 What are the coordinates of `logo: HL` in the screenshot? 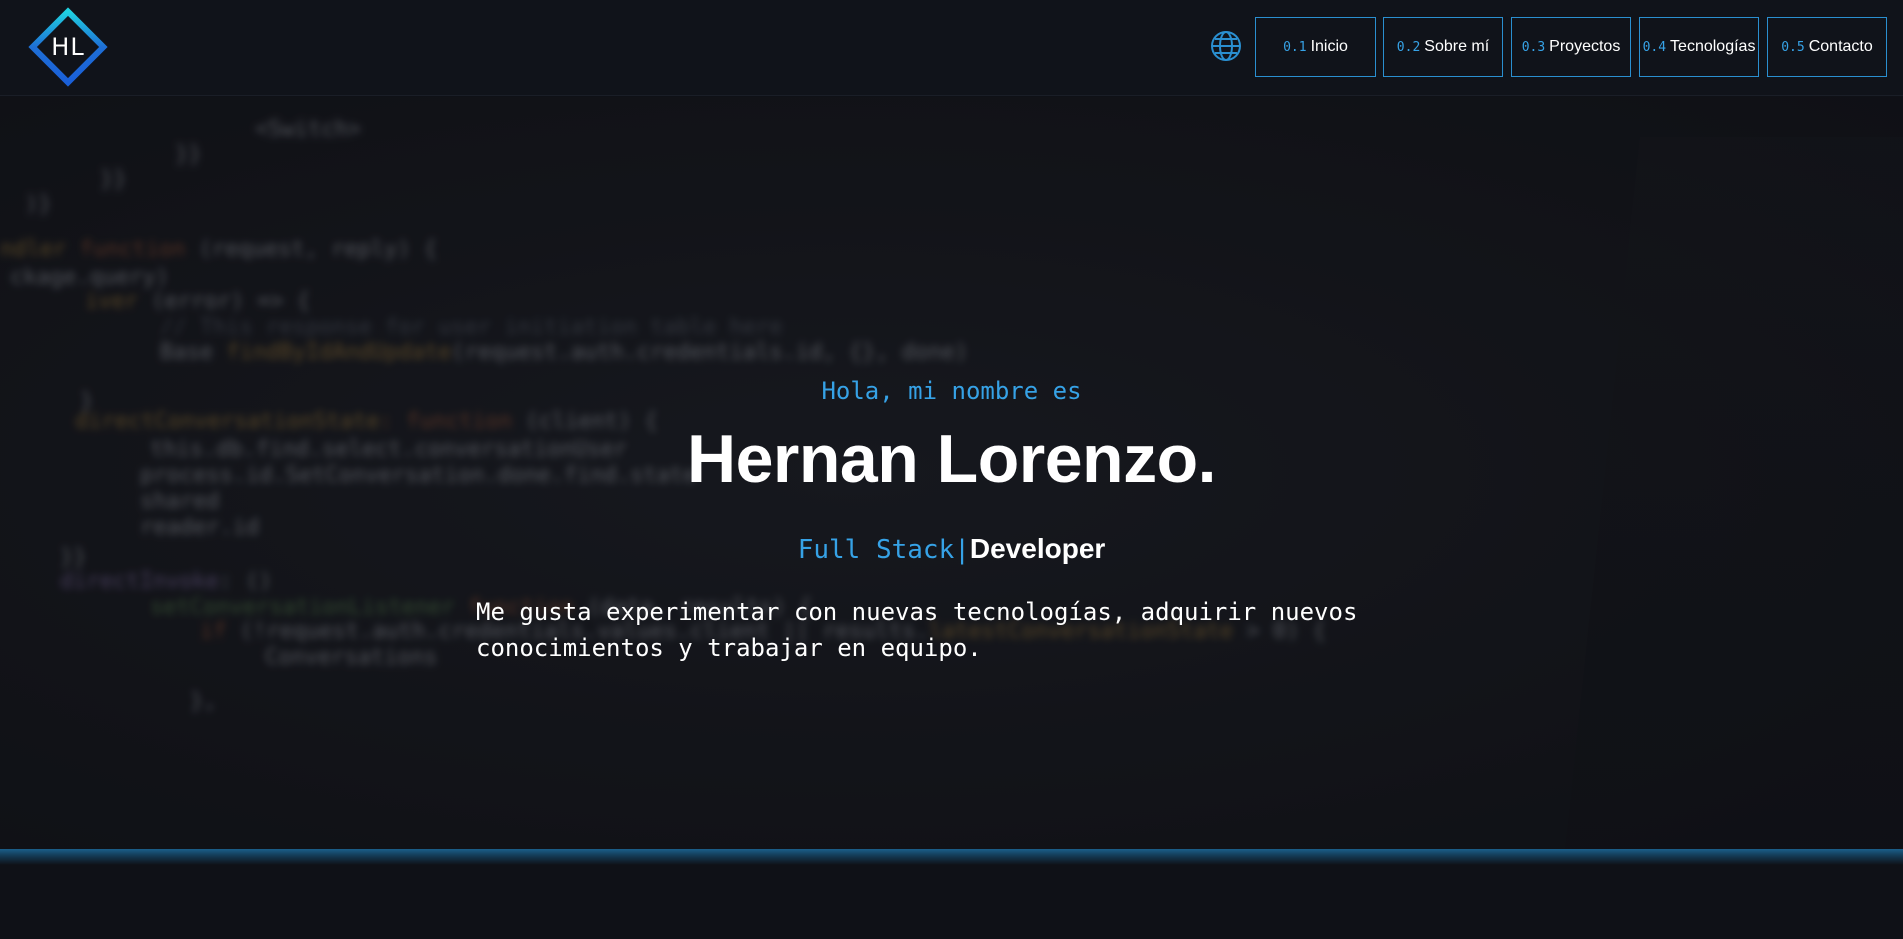 It's located at (68, 47).